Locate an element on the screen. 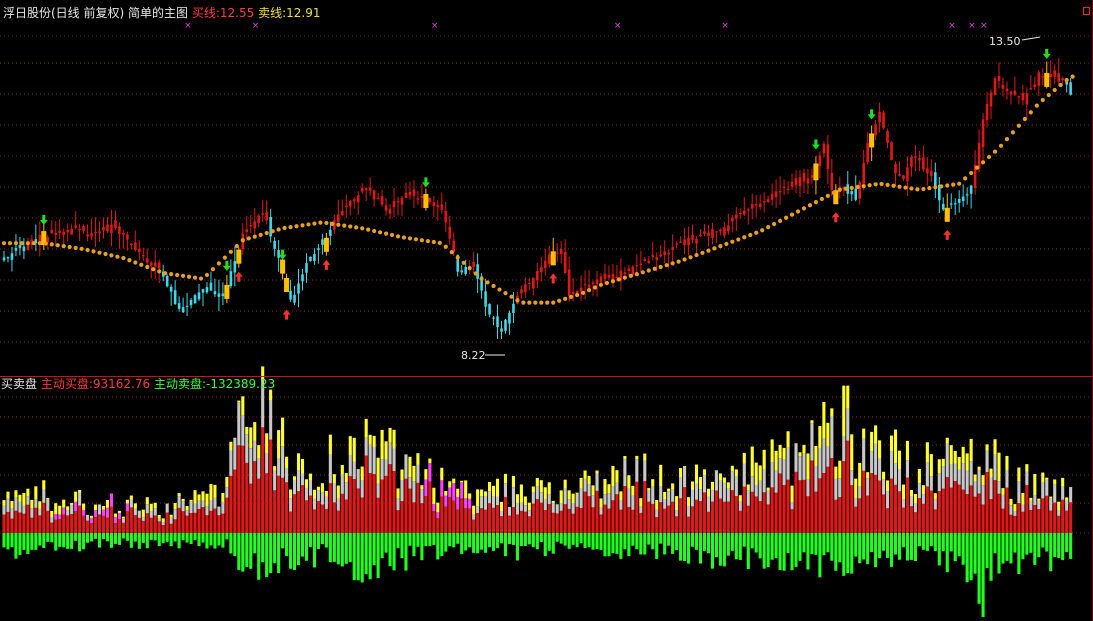 The width and height of the screenshot is (1093, 621). maximize-box-icon is located at coordinates (1086, 11).